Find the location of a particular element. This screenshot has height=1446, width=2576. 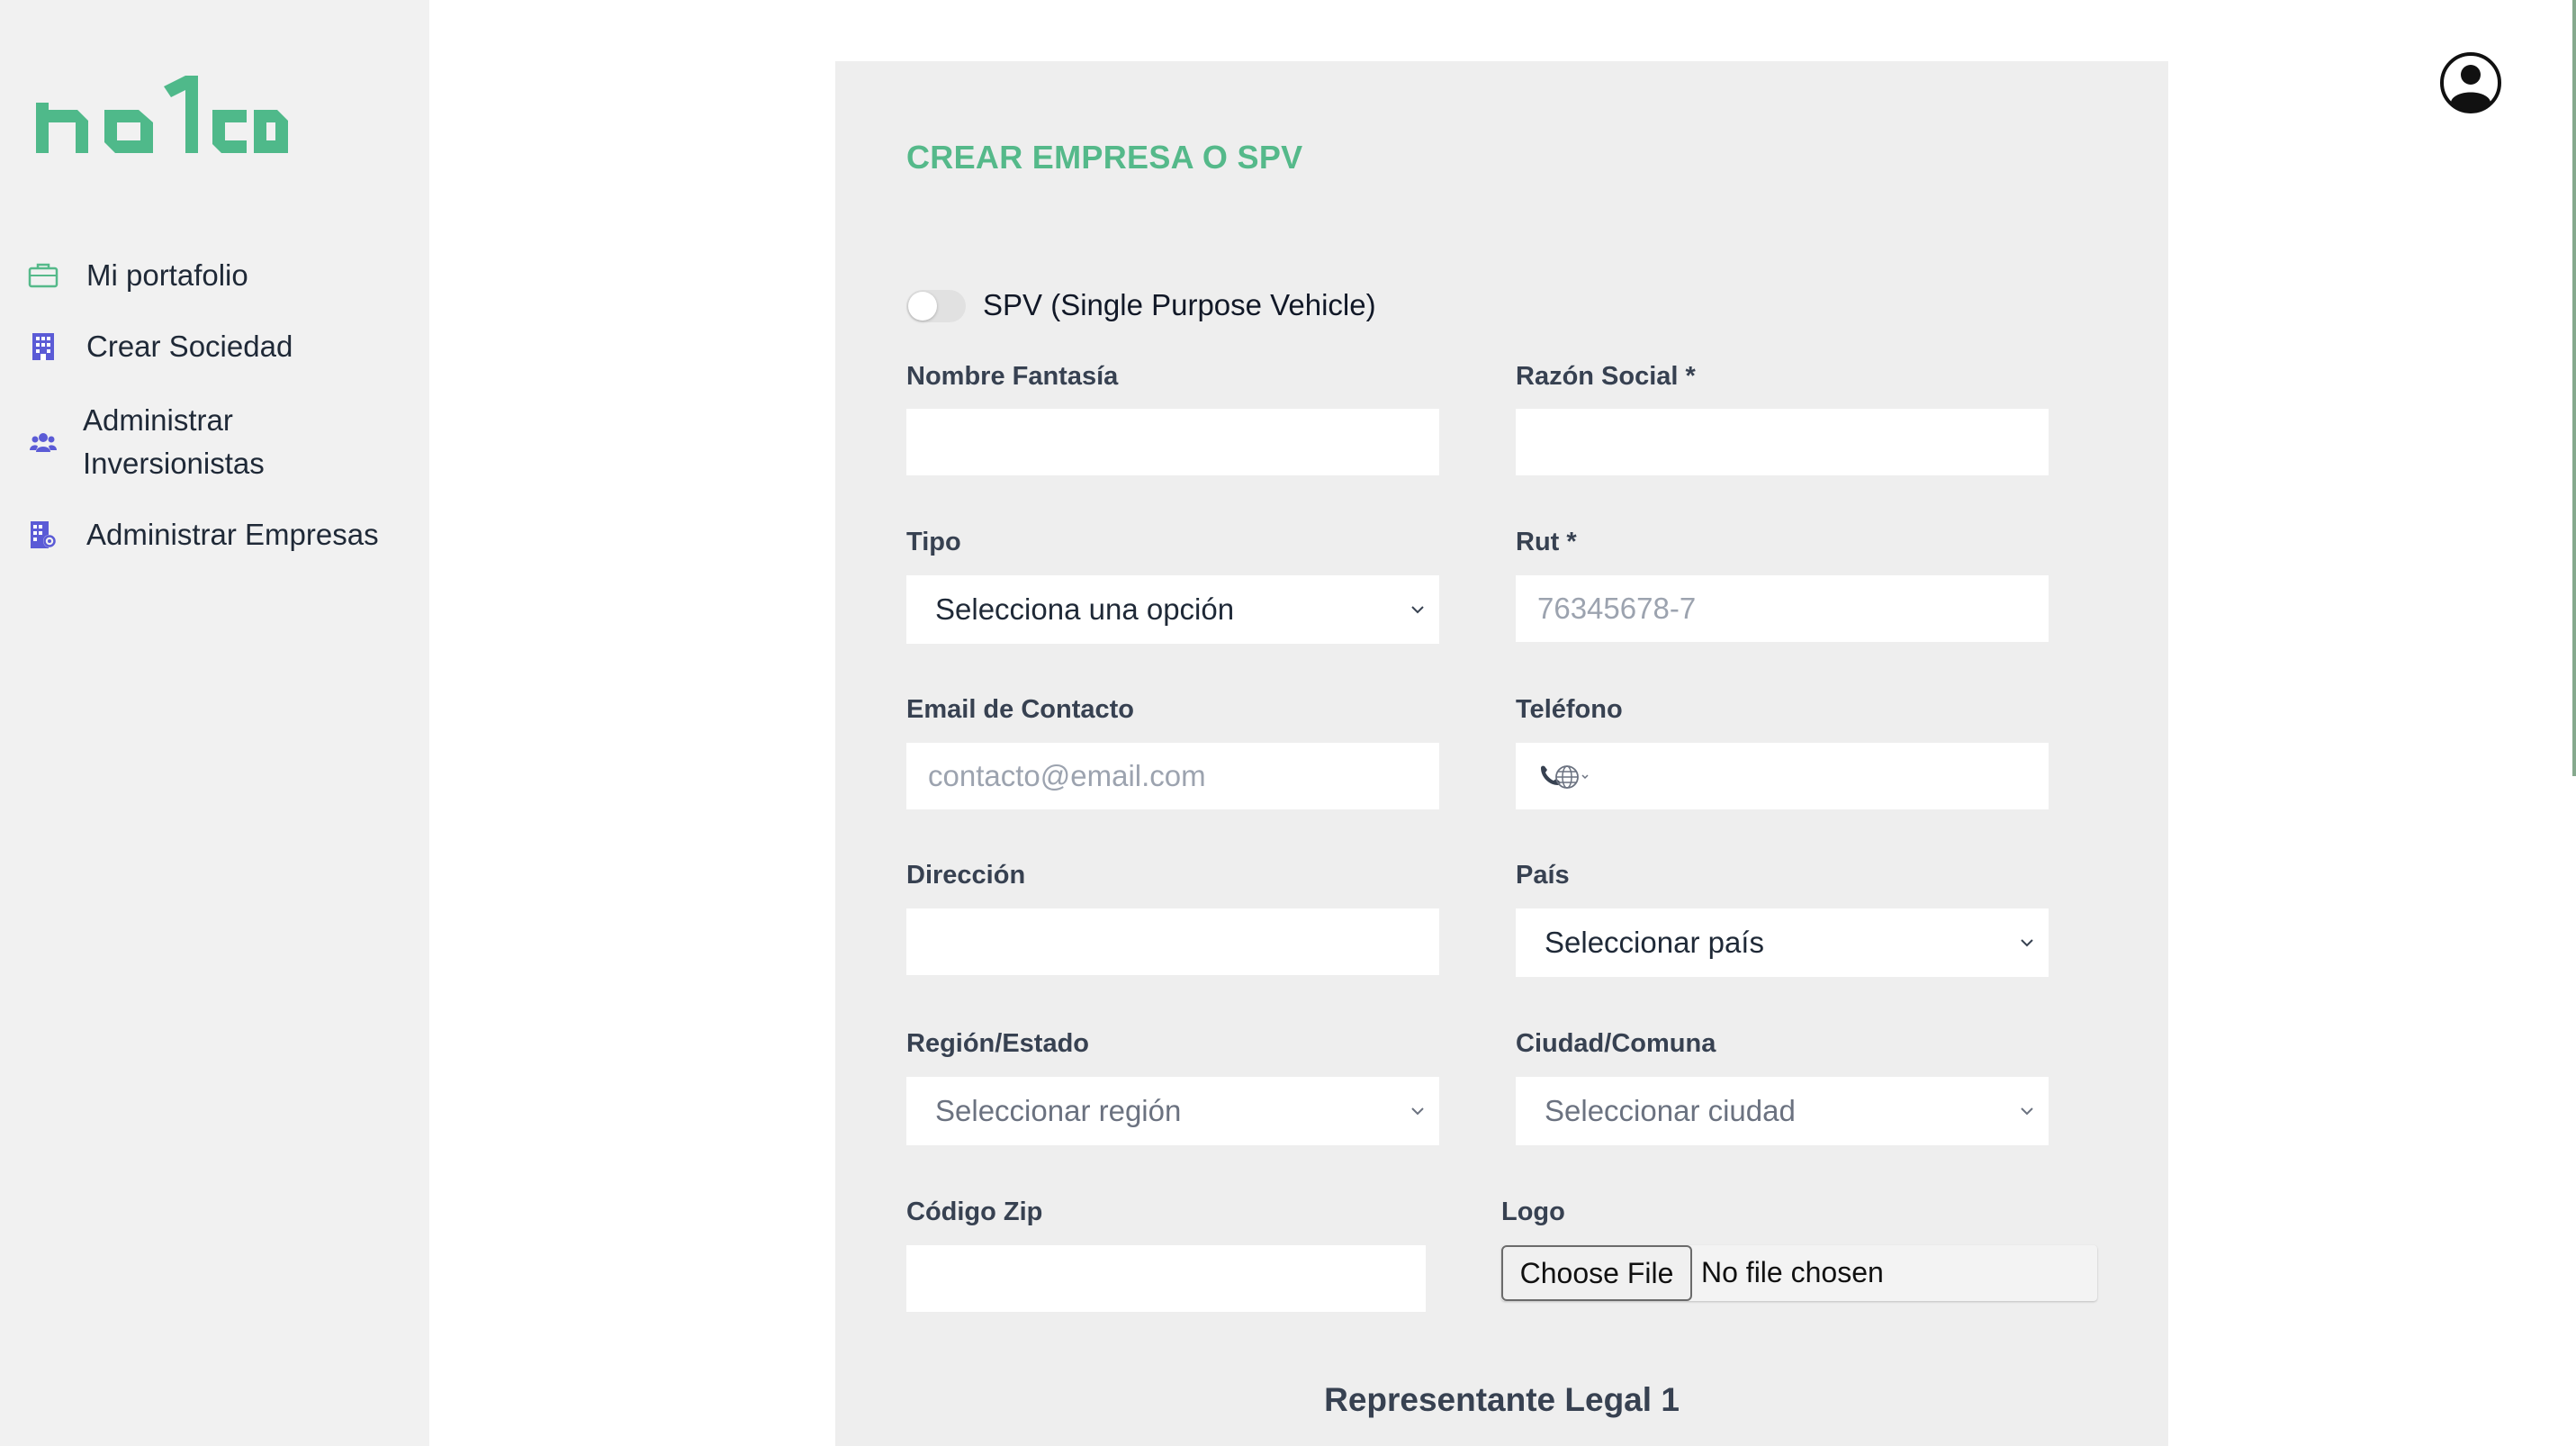

sidebar-item-label: Administrar Inversionistas is located at coordinates (174, 442).